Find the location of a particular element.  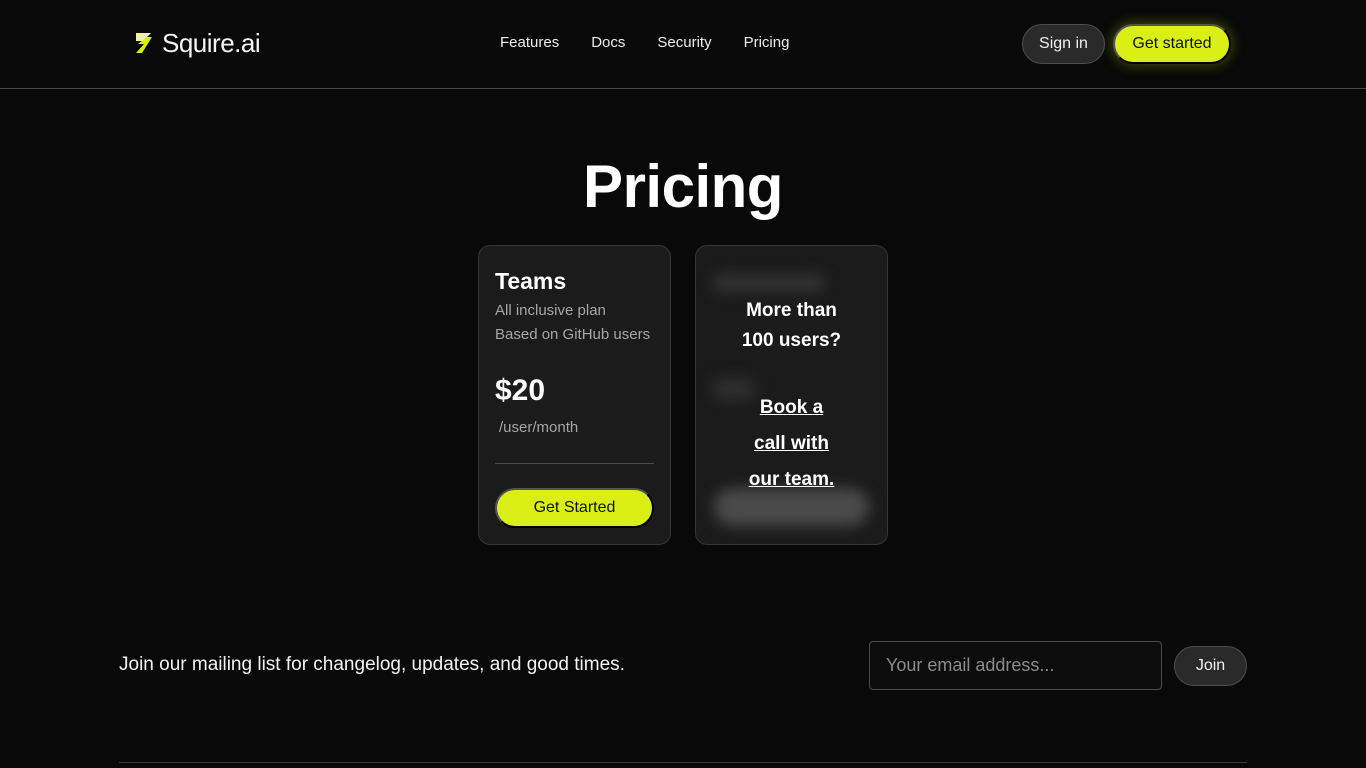

main-nav: Features Docs Security Pricing is located at coordinates (644, 42).